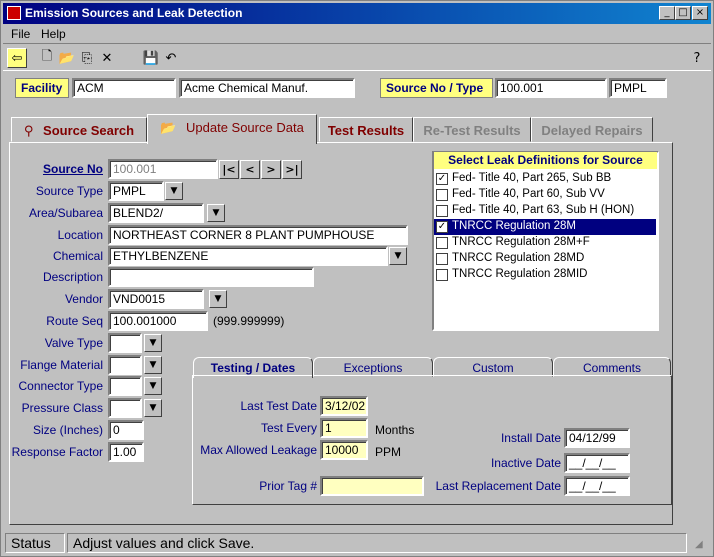  What do you see at coordinates (153, 365) in the screenshot?
I see `flange-dropdown-icon: ▼` at bounding box center [153, 365].